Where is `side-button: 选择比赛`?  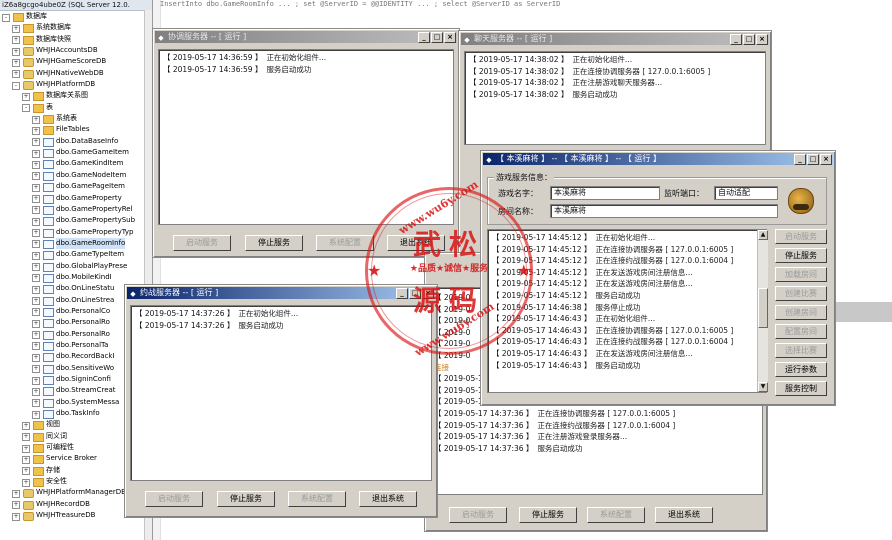
side-button: 选择比赛 is located at coordinates (801, 350).